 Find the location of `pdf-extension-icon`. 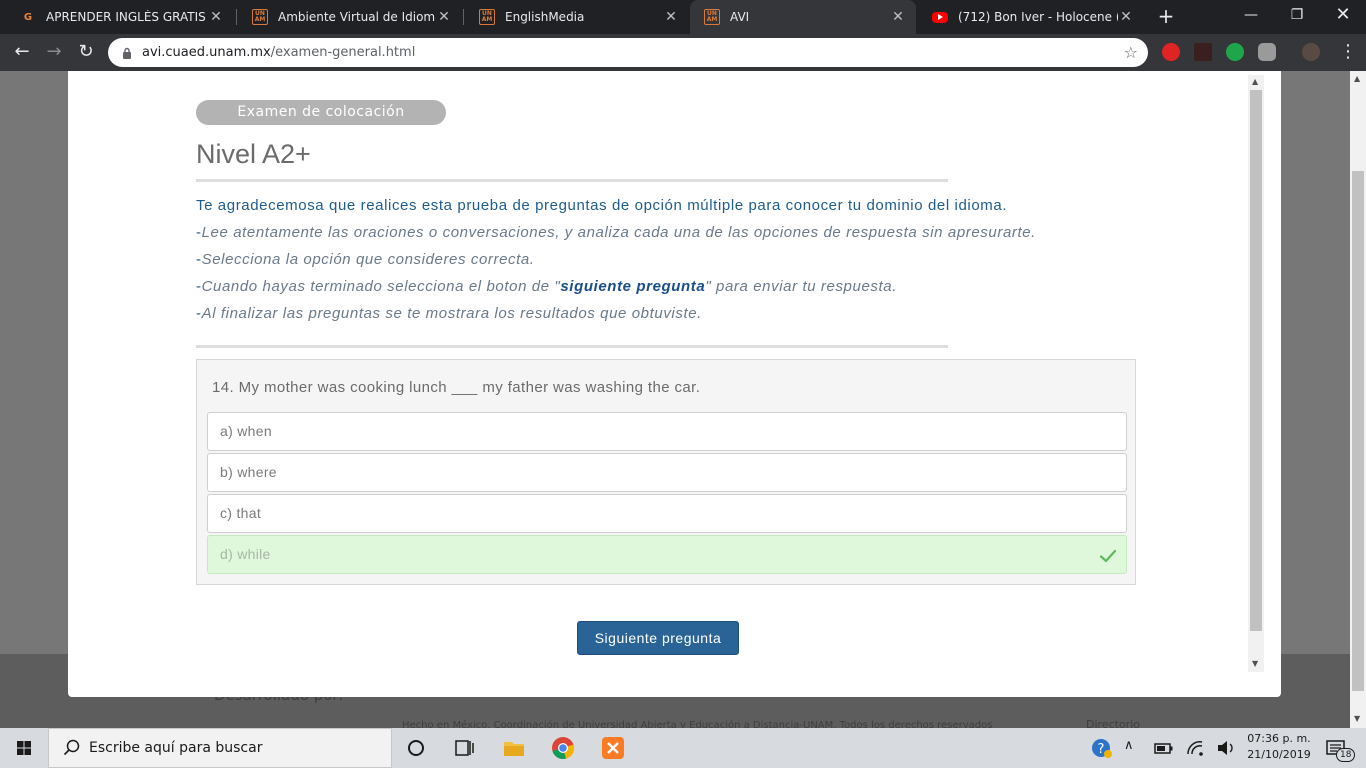

pdf-extension-icon is located at coordinates (1203, 52).